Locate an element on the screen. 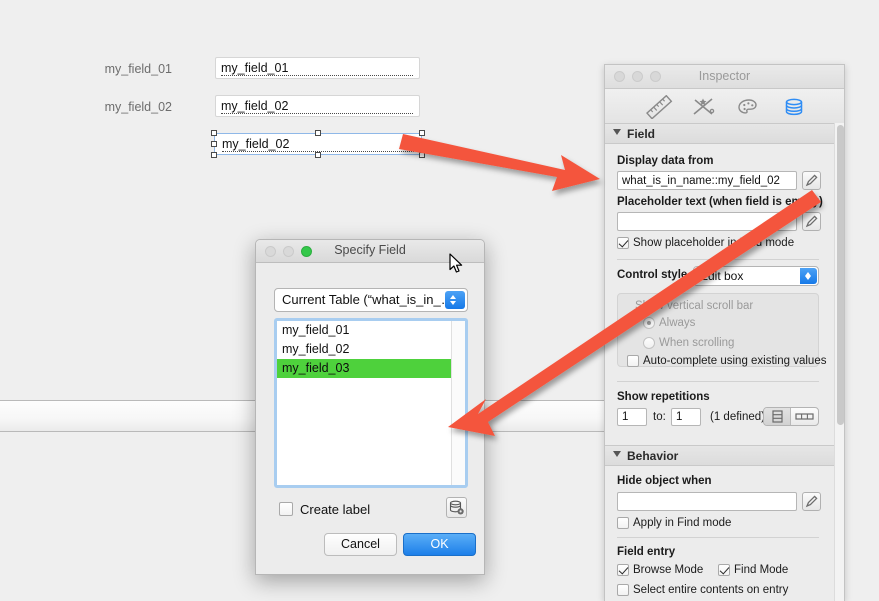 Image resolution: width=879 pixels, height=601 pixels. inspector-title: Inspector is located at coordinates (724, 76).